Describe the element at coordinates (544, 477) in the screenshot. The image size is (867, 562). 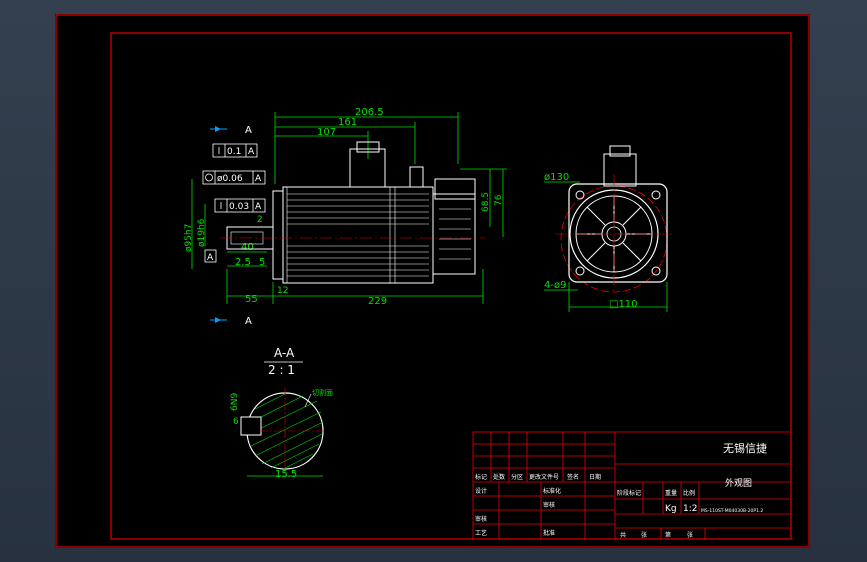
I see `svg-text: 更改文件号` at that location.